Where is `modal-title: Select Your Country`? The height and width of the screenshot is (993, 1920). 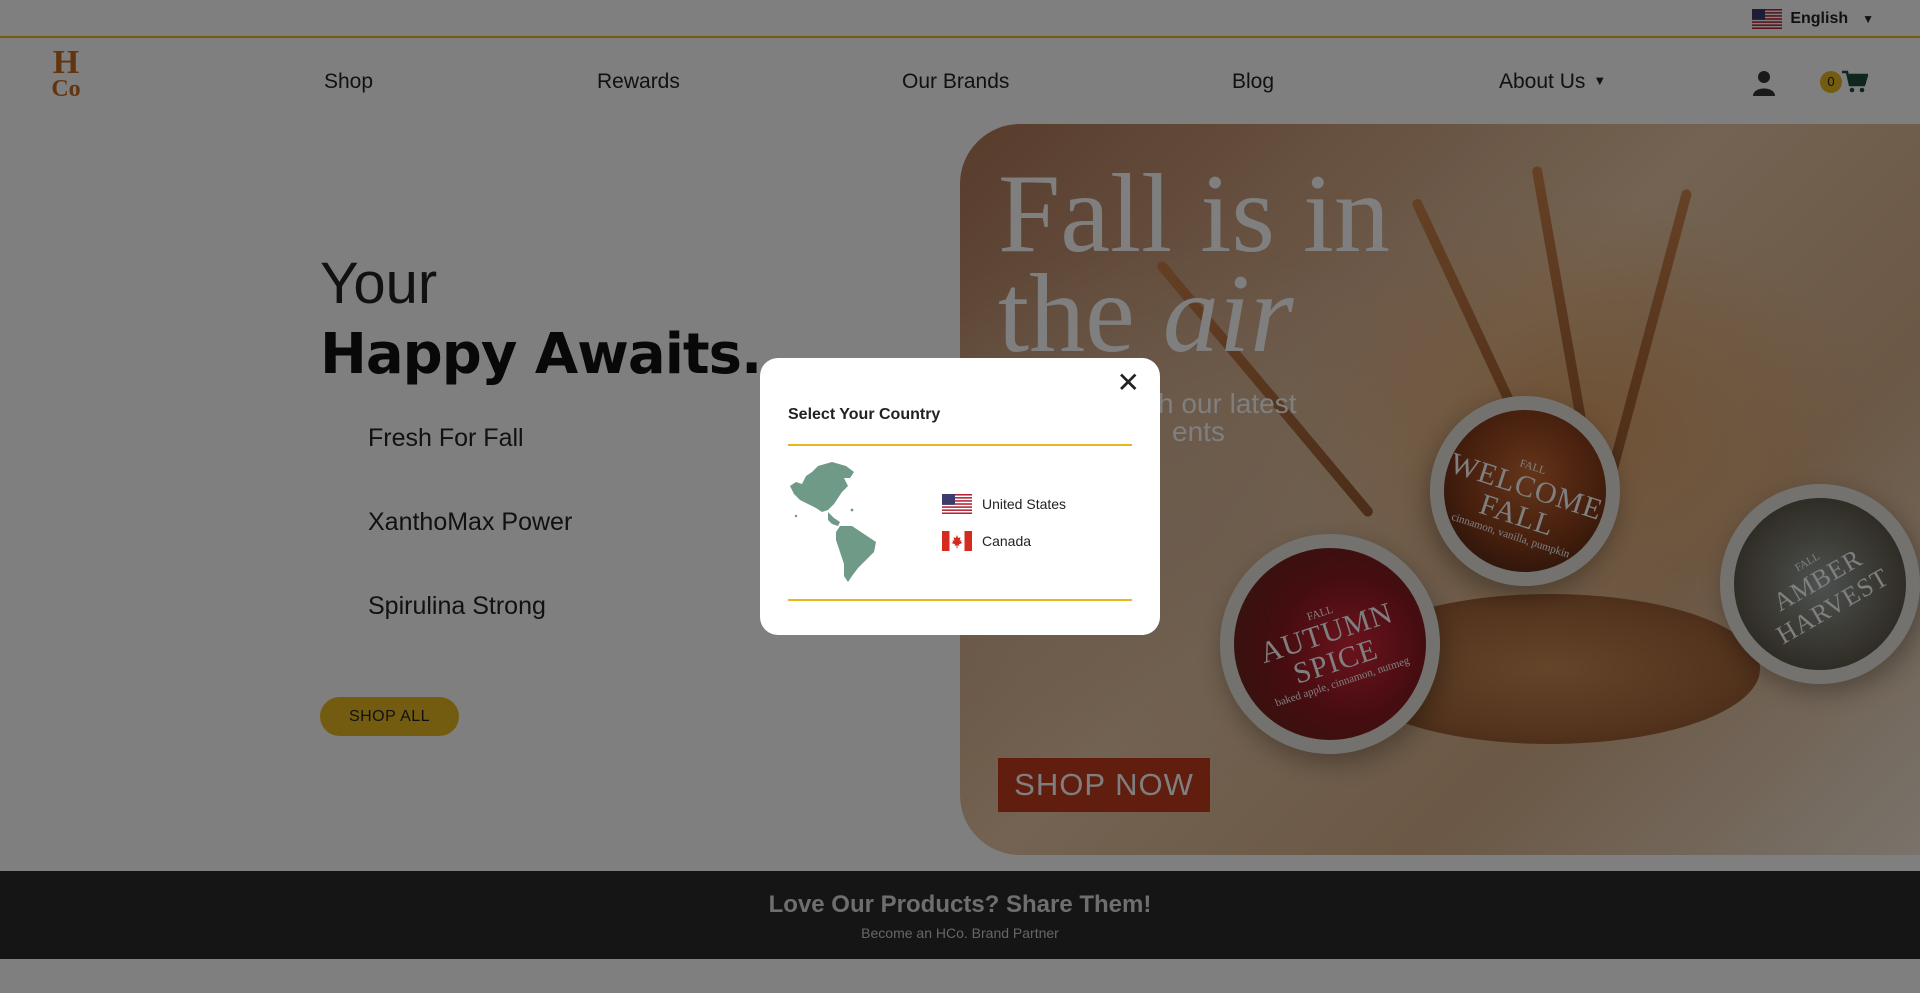
modal-title: Select Your Country is located at coordinates (864, 414).